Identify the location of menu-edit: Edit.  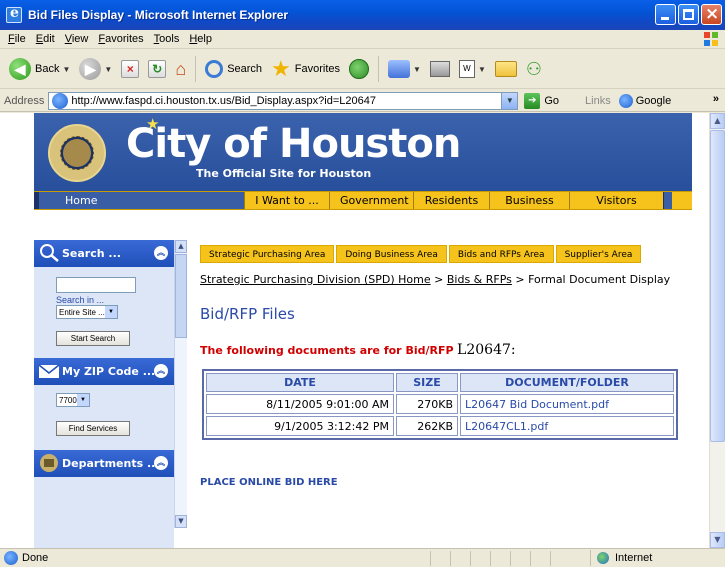
(45, 39).